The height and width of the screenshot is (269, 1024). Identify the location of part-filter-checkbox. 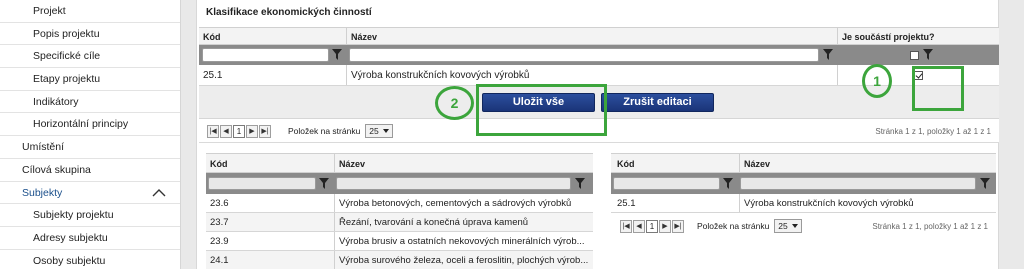
(914, 55).